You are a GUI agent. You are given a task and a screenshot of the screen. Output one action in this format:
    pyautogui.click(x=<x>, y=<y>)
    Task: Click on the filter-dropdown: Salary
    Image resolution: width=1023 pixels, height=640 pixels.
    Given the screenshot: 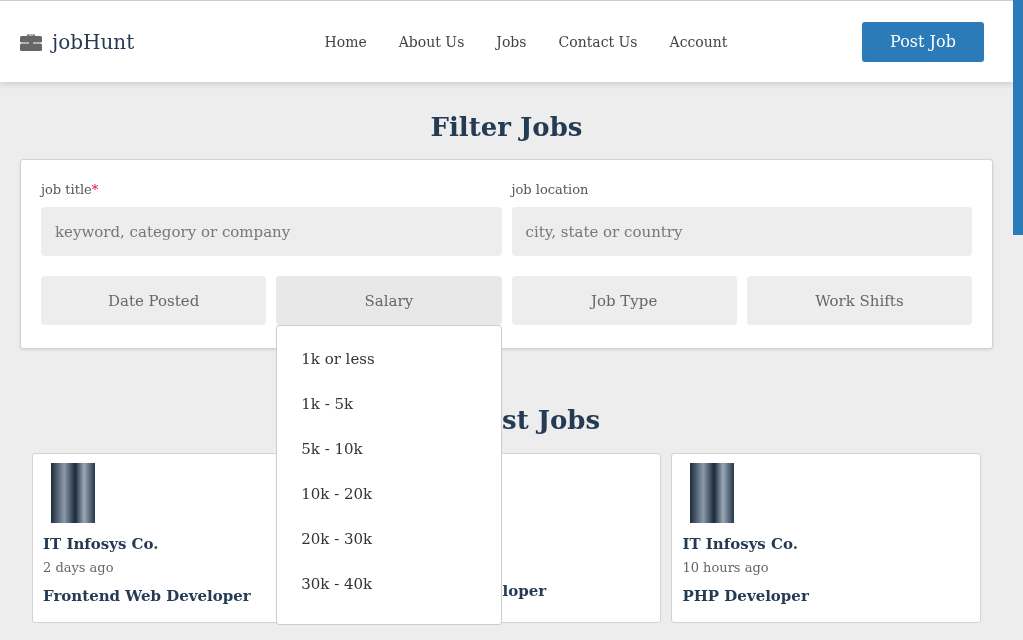 What is the action you would take?
    pyautogui.click(x=389, y=300)
    